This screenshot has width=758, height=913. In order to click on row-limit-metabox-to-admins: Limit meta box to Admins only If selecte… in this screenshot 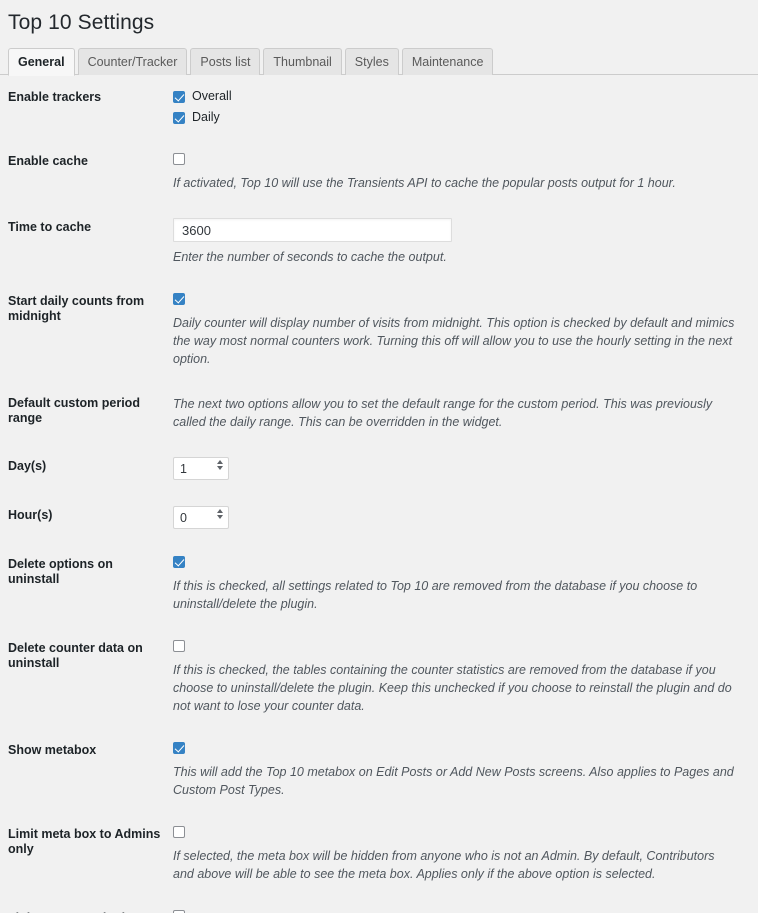, I will do `click(379, 854)`.